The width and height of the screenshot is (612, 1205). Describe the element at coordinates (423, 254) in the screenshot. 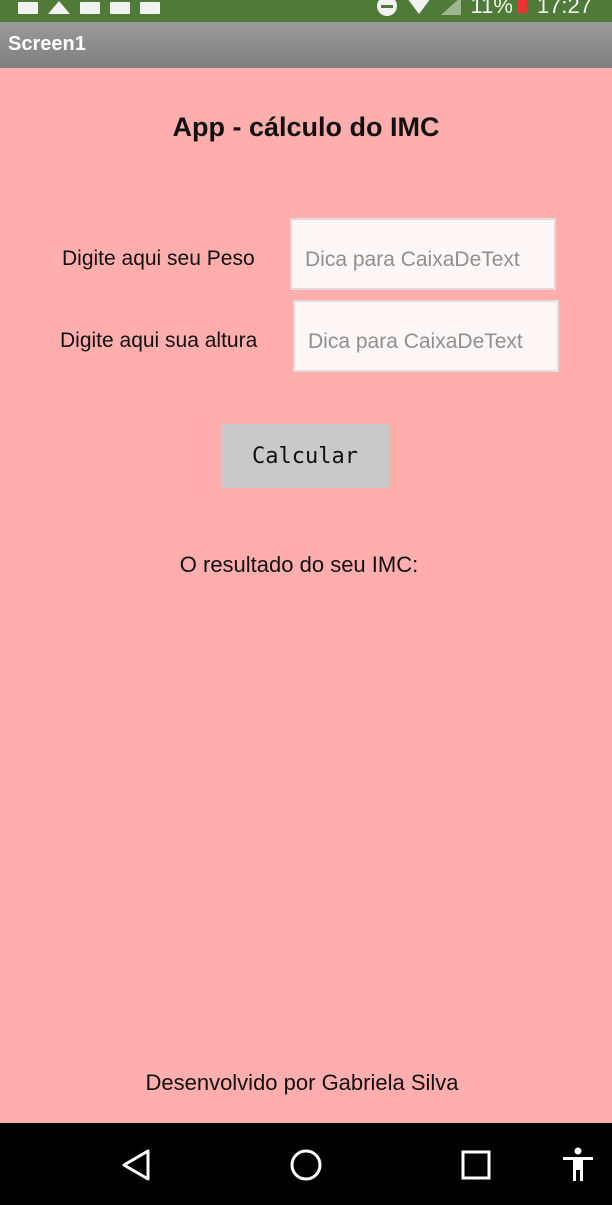

I see `peso-input` at that location.